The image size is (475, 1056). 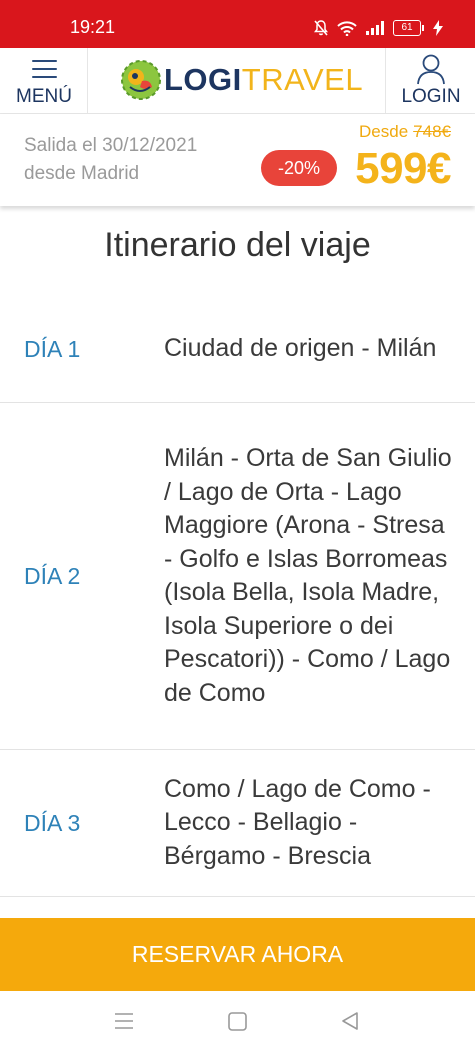 What do you see at coordinates (321, 28) in the screenshot?
I see `mute-icon` at bounding box center [321, 28].